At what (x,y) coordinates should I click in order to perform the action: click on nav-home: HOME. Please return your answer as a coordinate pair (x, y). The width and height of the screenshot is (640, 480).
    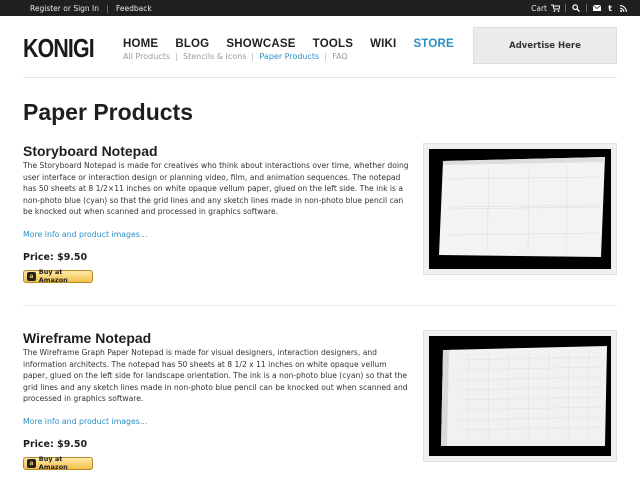
    Looking at the image, I should click on (140, 44).